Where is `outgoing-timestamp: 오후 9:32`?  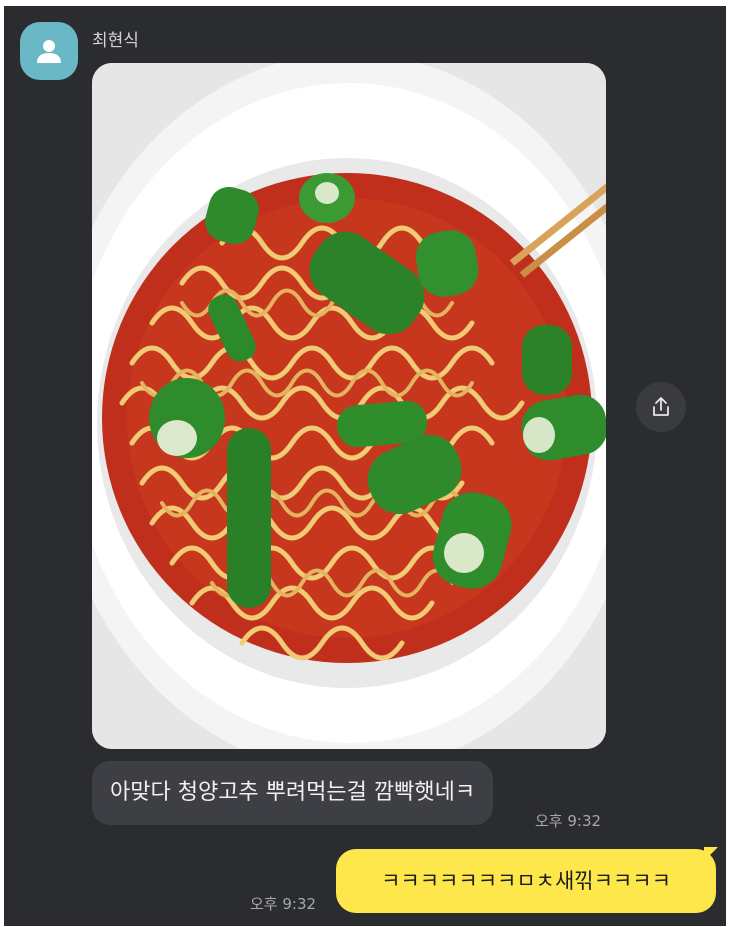
outgoing-timestamp: 오후 9:32 is located at coordinates (283, 904).